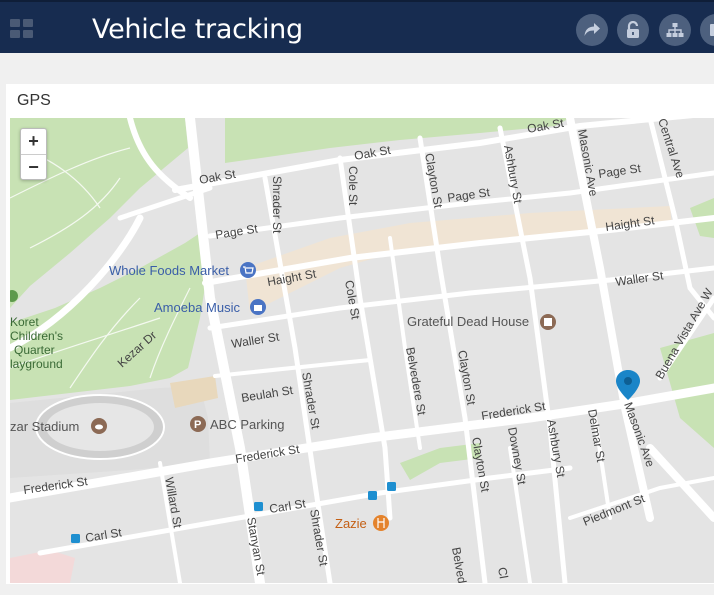 The image size is (714, 595). I want to click on zoom-out-button: −, so click(33, 166).